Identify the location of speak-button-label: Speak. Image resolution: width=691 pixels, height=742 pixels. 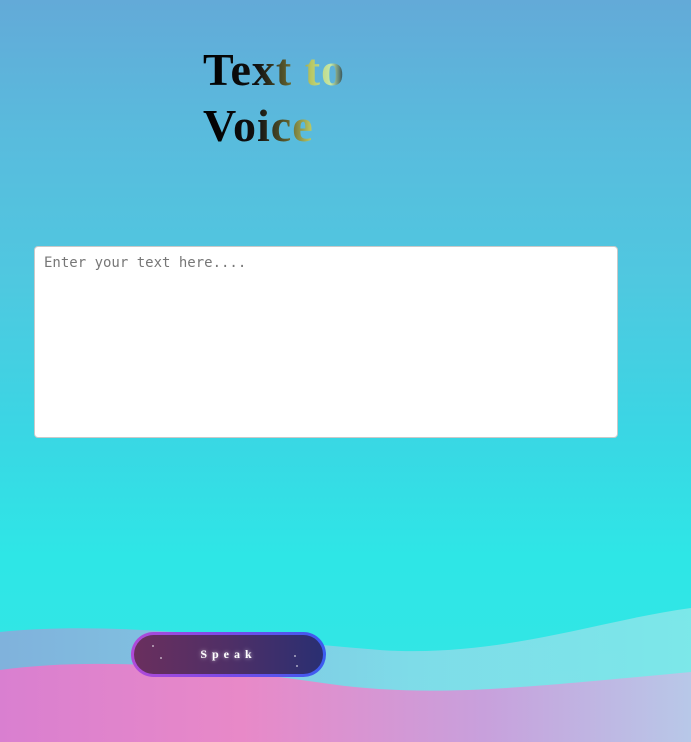
(228, 654).